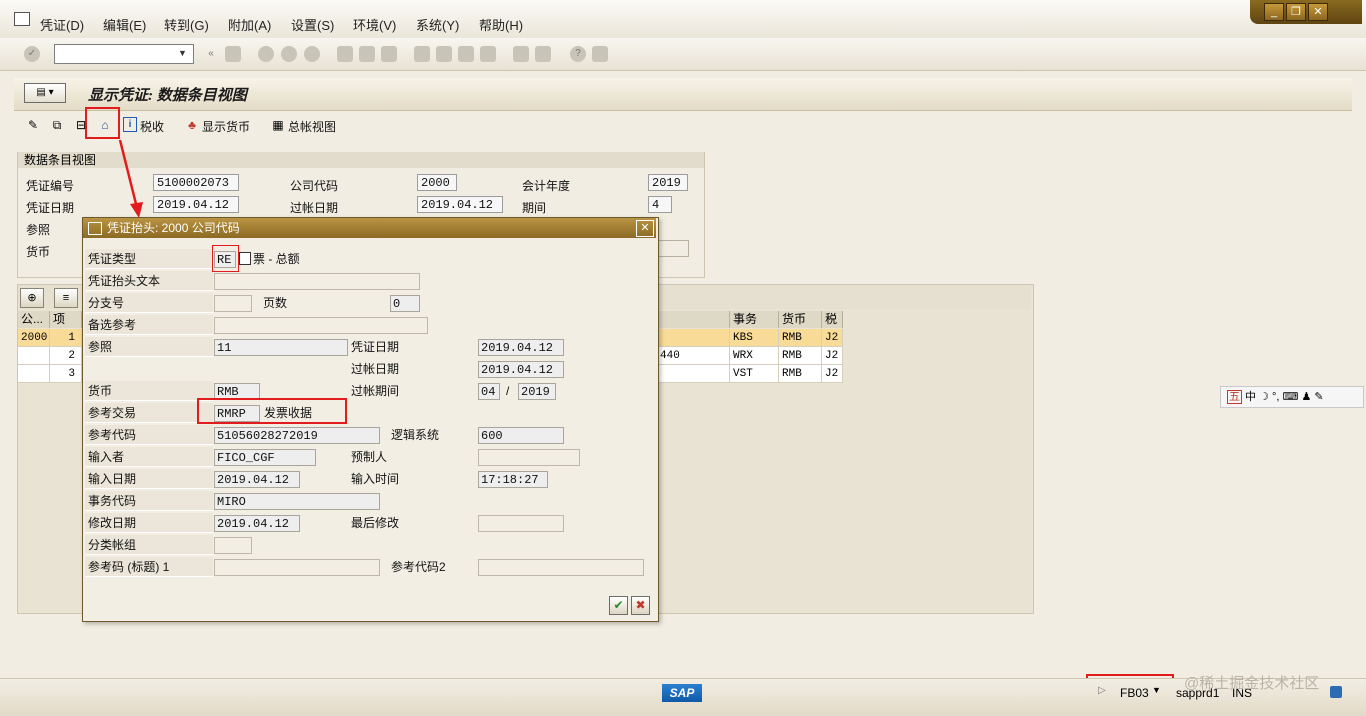 Image resolution: width=1366 pixels, height=716 pixels. I want to click on pages-field: 0, so click(405, 303).